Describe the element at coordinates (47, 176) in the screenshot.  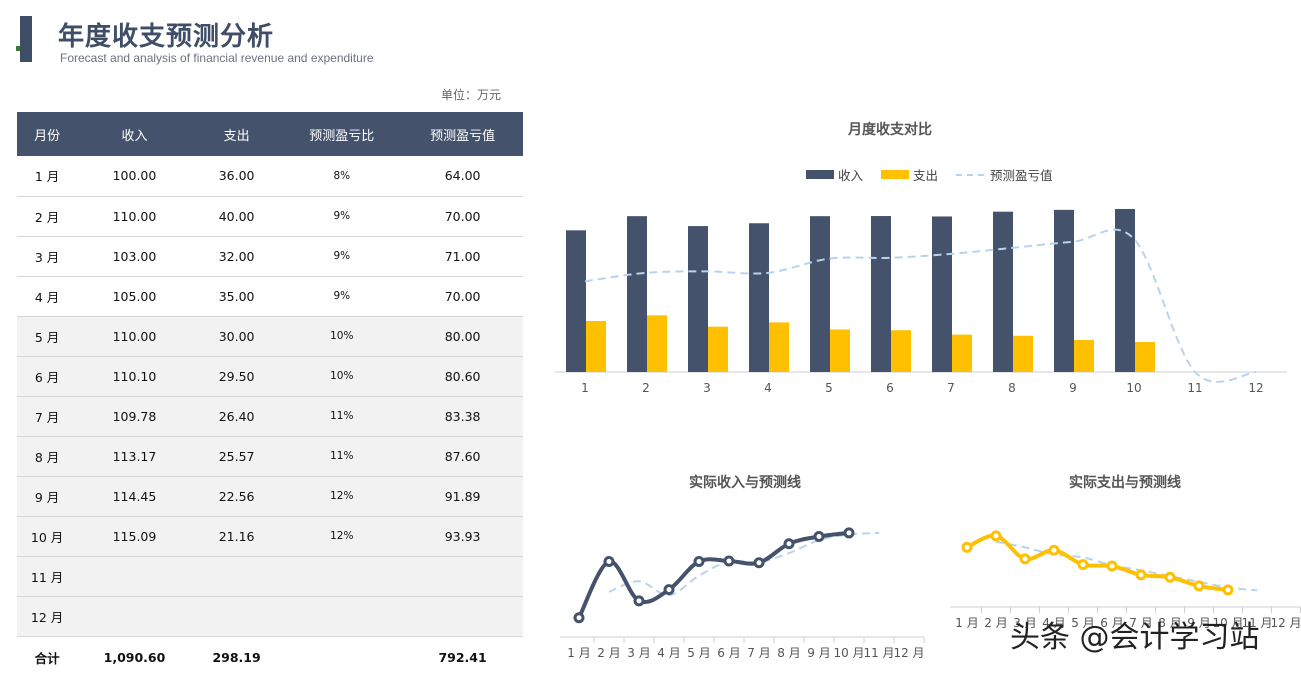
I see `cell-month: 1 月` at that location.